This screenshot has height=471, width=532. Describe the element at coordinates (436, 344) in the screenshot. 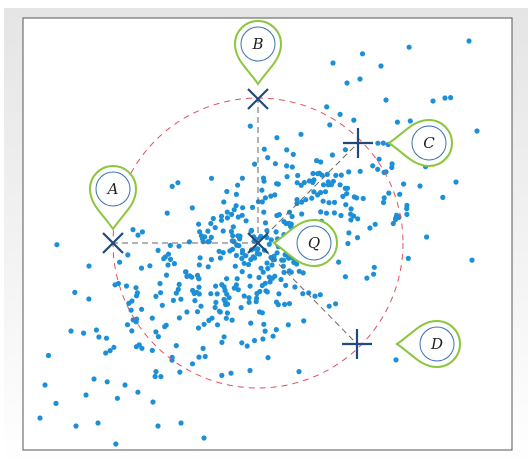

I see `pin-d-label: D` at that location.